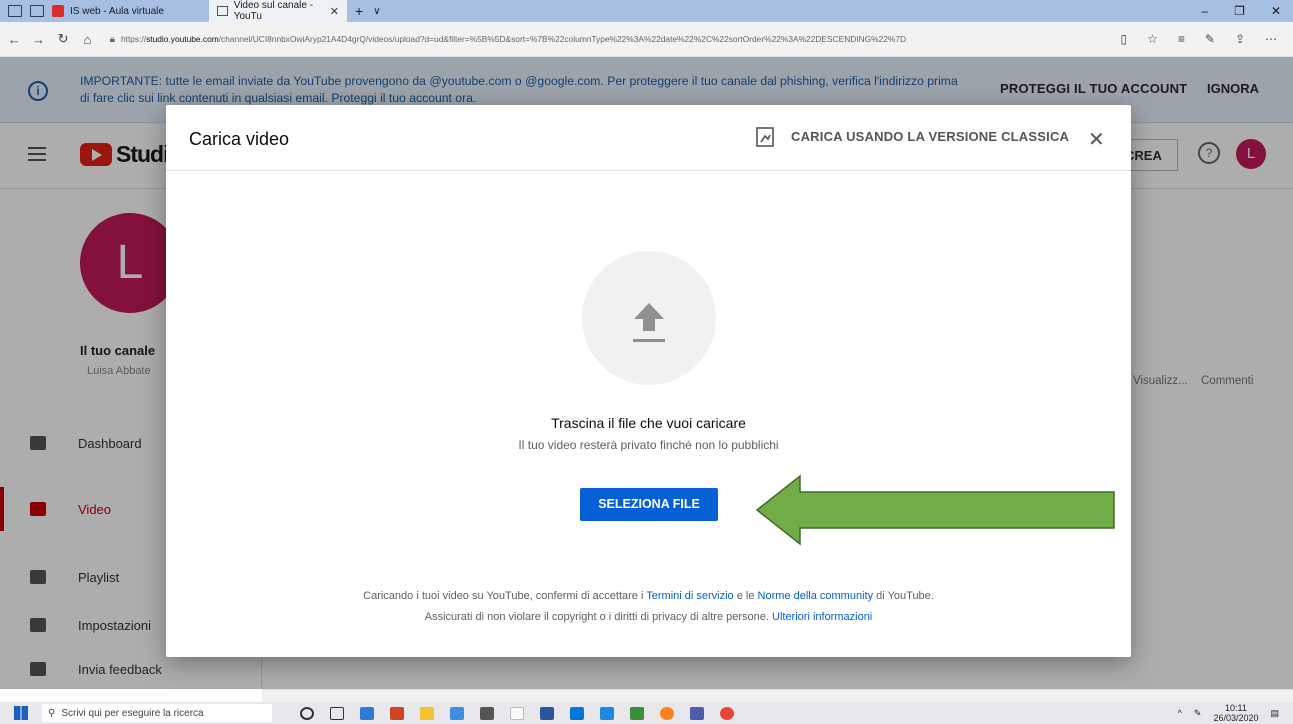  What do you see at coordinates (1274, 713) in the screenshot?
I see `notifications-icon: ▤` at bounding box center [1274, 713].